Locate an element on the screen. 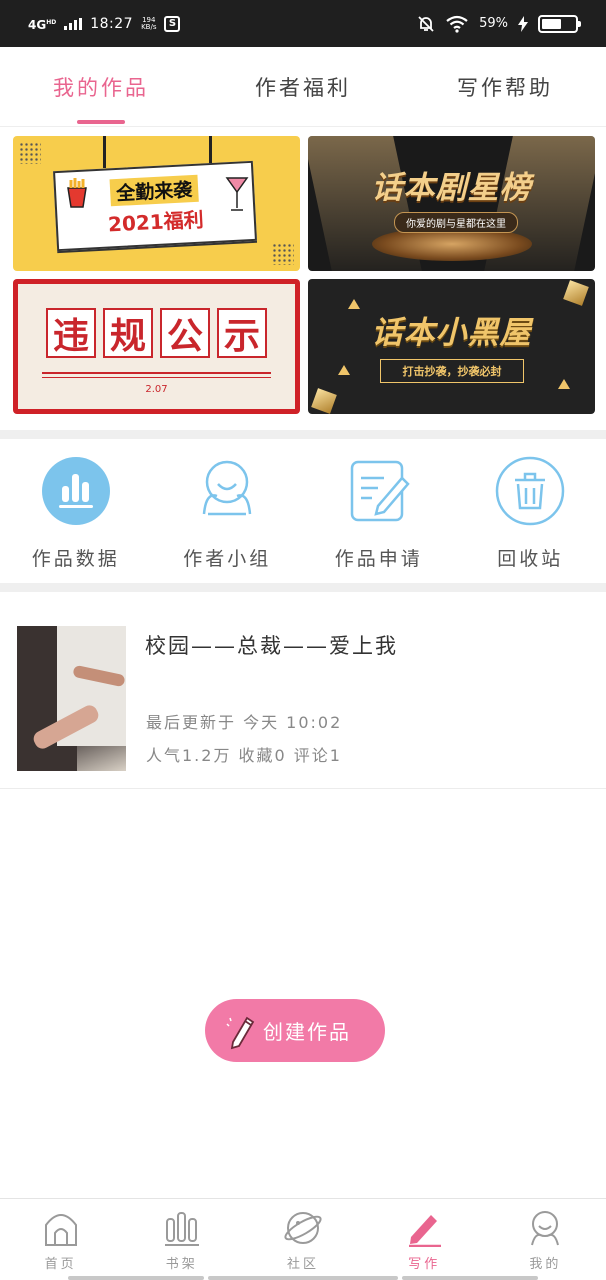  quick-work-data: 作品数据 is located at coordinates (76, 511).